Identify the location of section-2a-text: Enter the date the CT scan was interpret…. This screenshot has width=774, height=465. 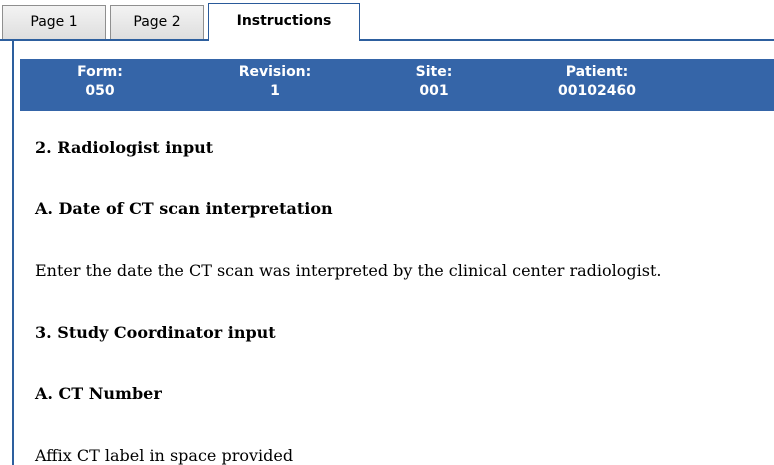
(348, 270).